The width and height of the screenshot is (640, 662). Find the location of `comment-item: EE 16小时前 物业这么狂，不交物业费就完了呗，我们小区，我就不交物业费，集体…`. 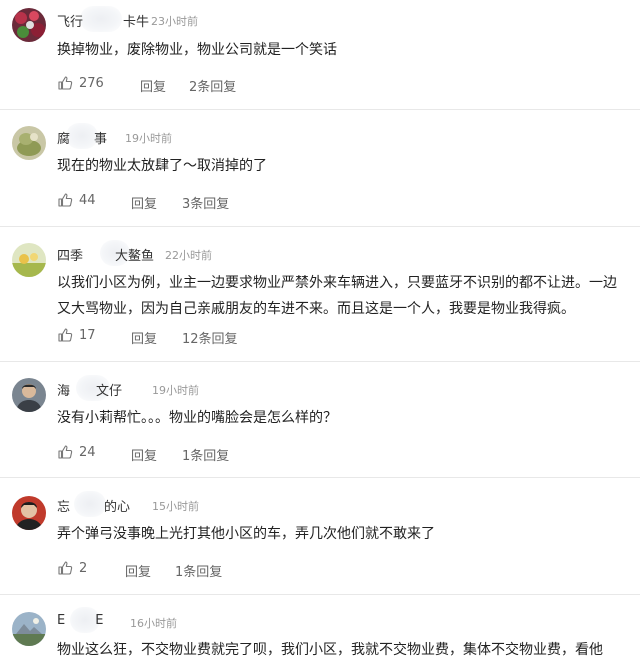

comment-item: EE 16小时前 物业这么狂，不交物业费就完了呗，我们小区，我就不交物业费，集体… is located at coordinates (320, 628).